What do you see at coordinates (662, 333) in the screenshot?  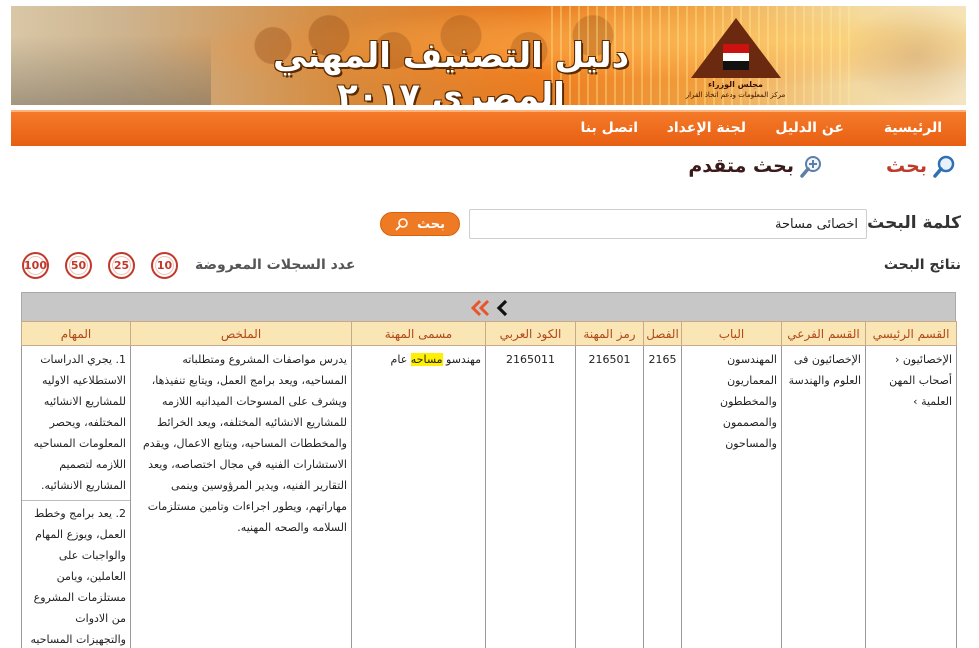 I see `column-header: الفصل` at bounding box center [662, 333].